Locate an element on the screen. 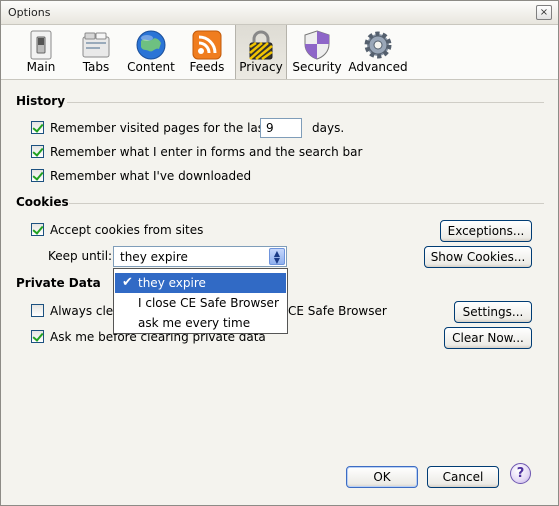 The height and width of the screenshot is (506, 559). globe-icon is located at coordinates (151, 45).